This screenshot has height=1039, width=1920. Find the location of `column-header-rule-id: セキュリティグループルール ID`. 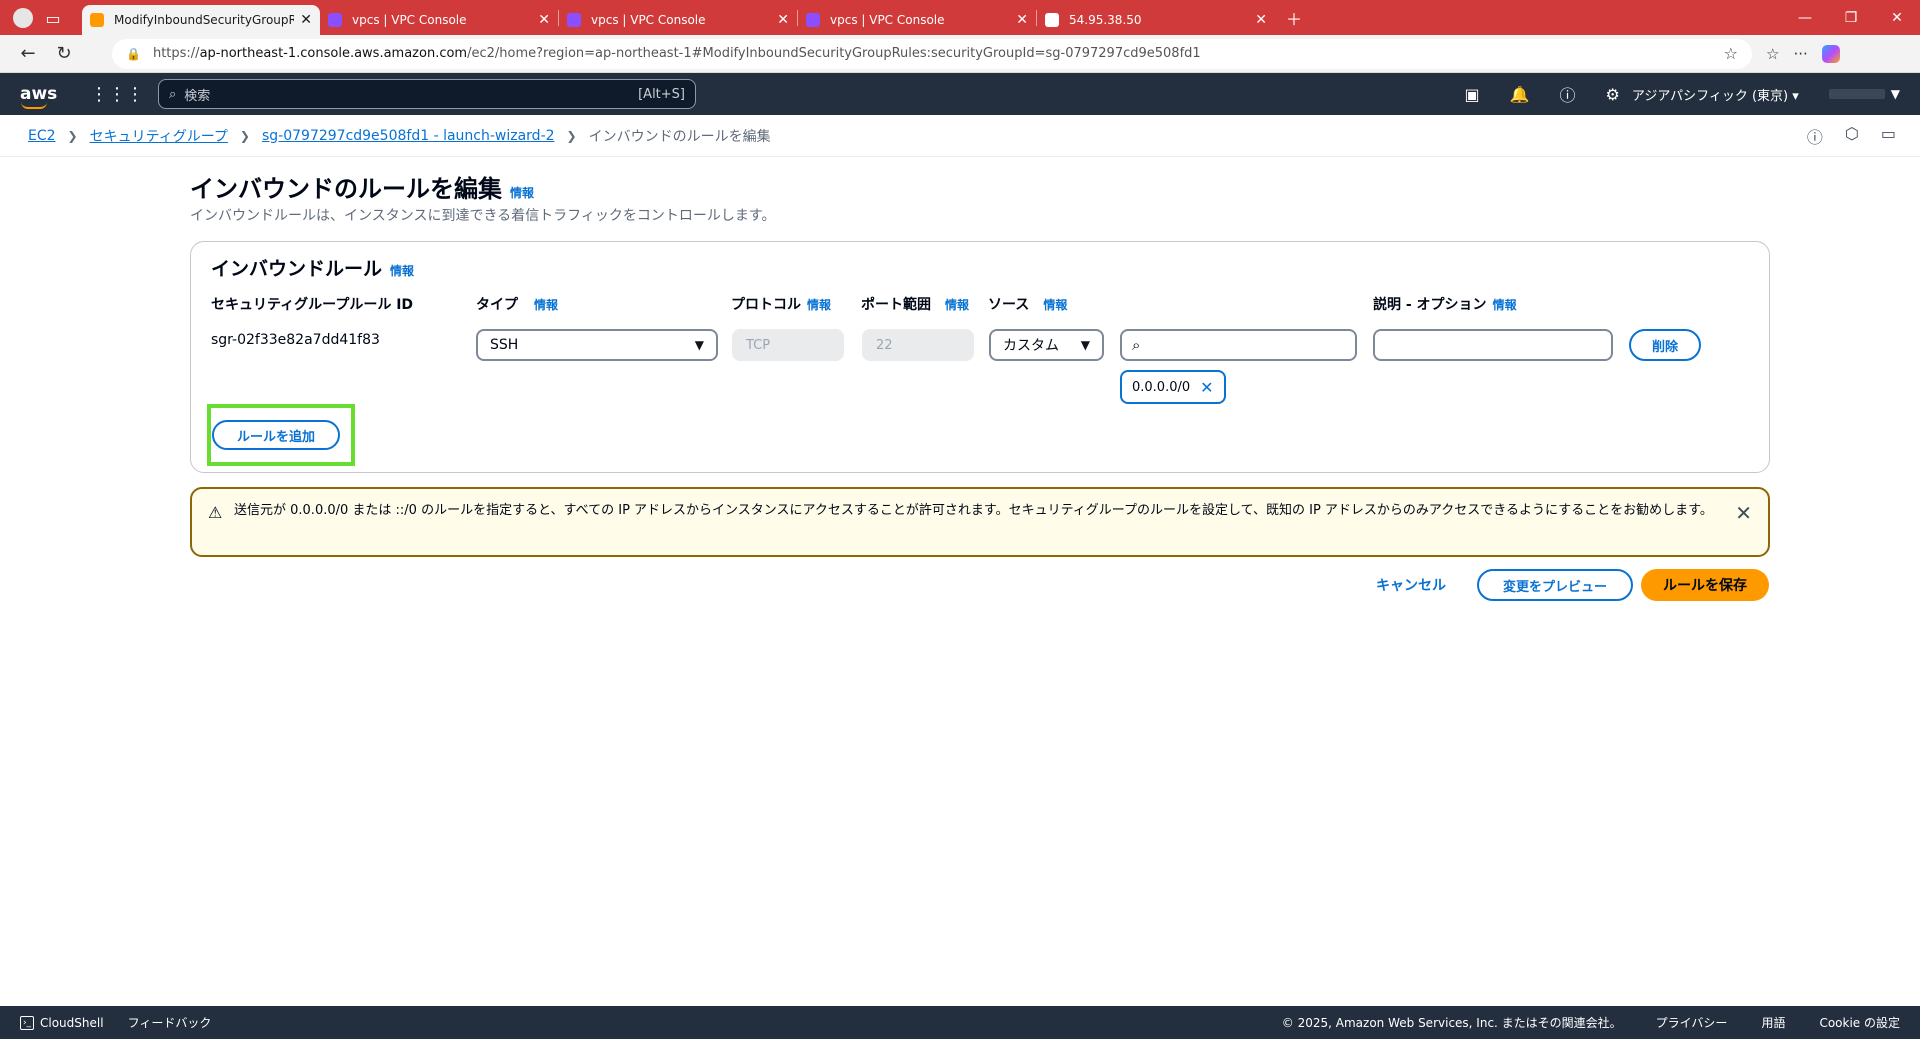

column-header-rule-id: セキュリティグループルール ID is located at coordinates (312, 305).